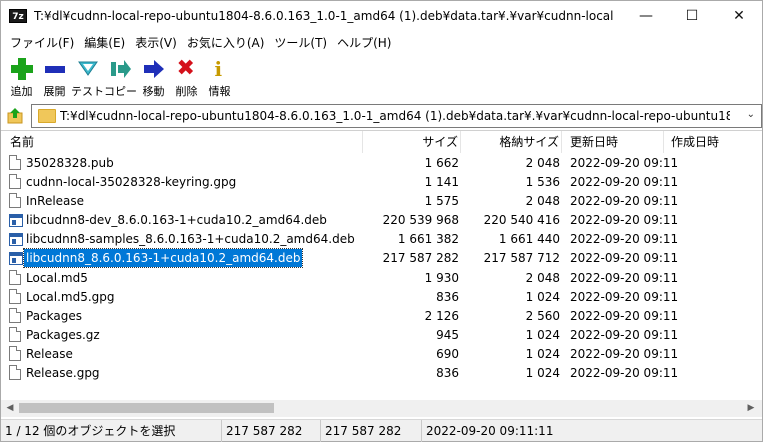 This screenshot has height=442, width=763. What do you see at coordinates (300, 42) in the screenshot?
I see `menu-tools: ツール(T)` at bounding box center [300, 42].